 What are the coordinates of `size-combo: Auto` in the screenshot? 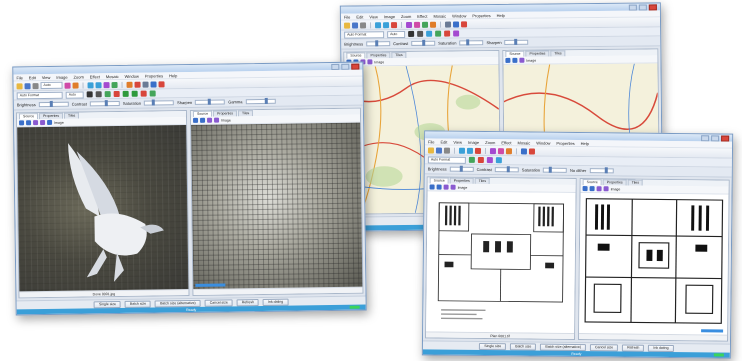 It's located at (74, 94).